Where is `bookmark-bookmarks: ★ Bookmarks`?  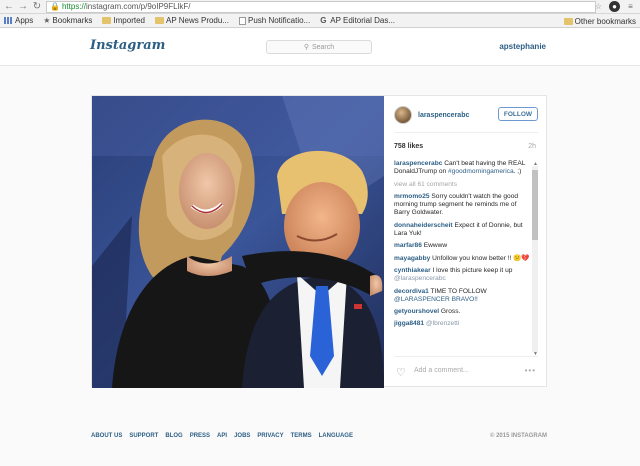 bookmark-bookmarks: ★ Bookmarks is located at coordinates (67, 20).